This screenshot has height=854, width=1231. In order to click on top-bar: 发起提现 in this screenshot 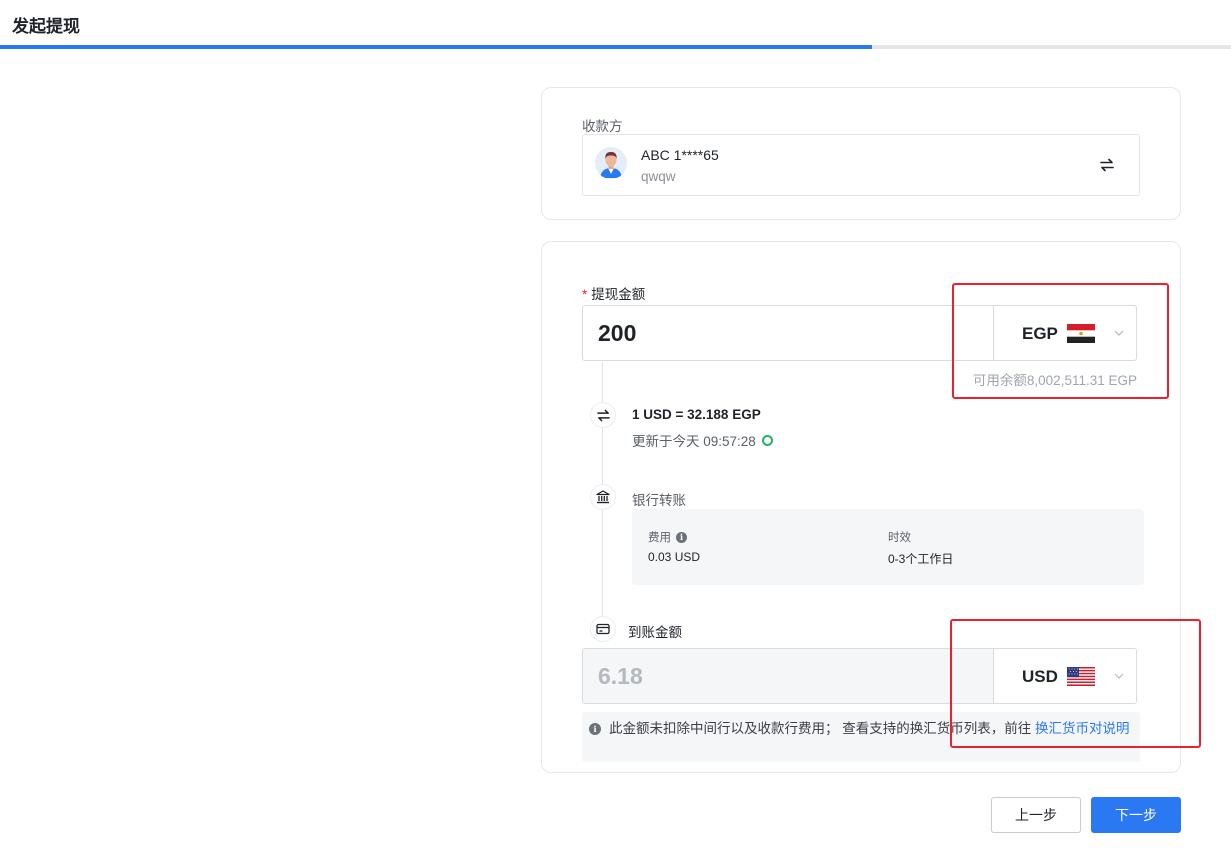, I will do `click(615, 23)`.